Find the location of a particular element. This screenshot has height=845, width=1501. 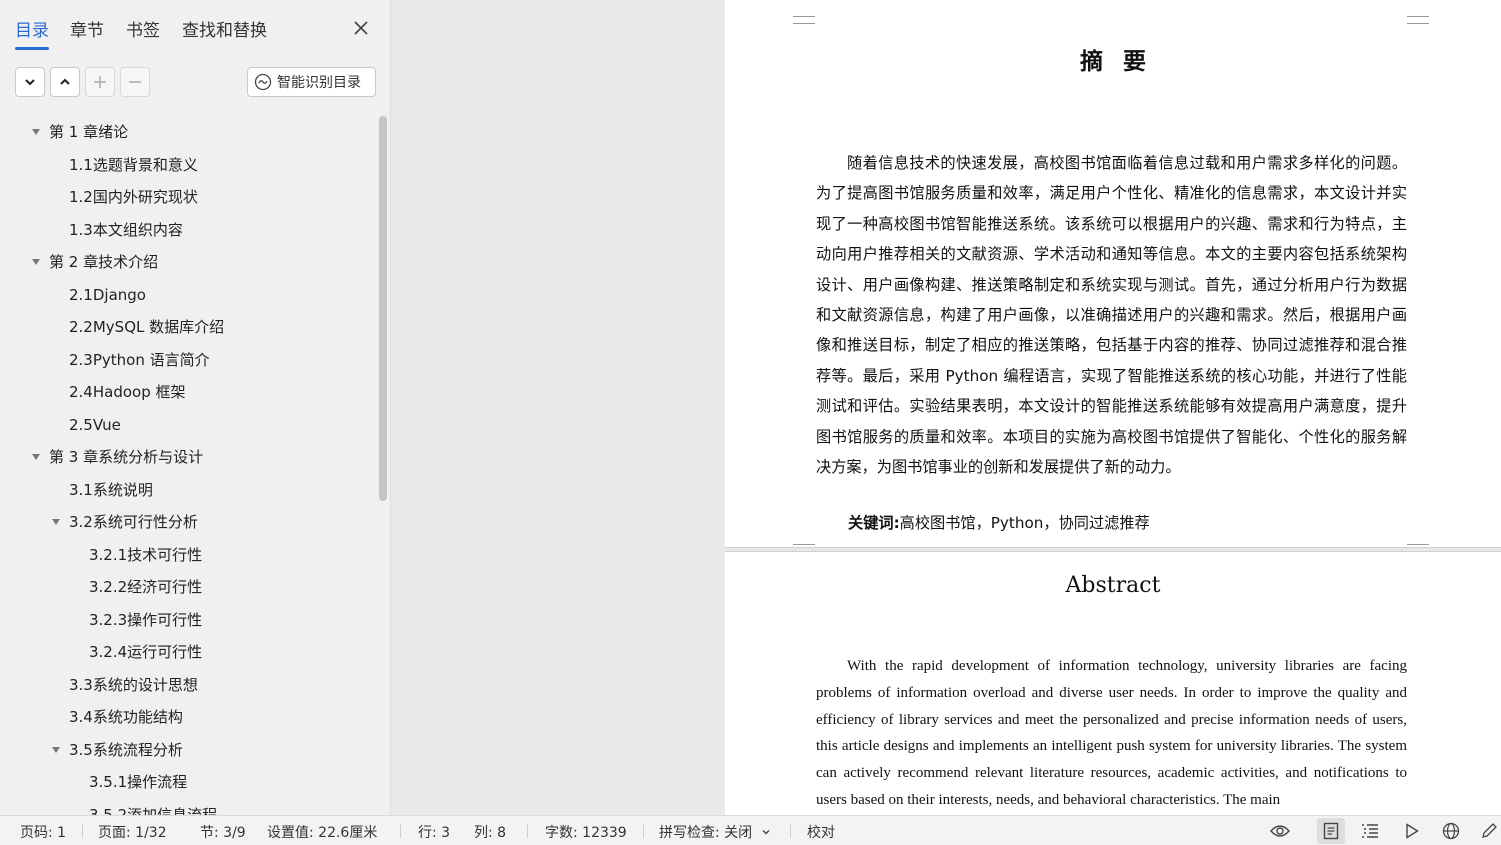

smart-toc-icon is located at coordinates (263, 82).